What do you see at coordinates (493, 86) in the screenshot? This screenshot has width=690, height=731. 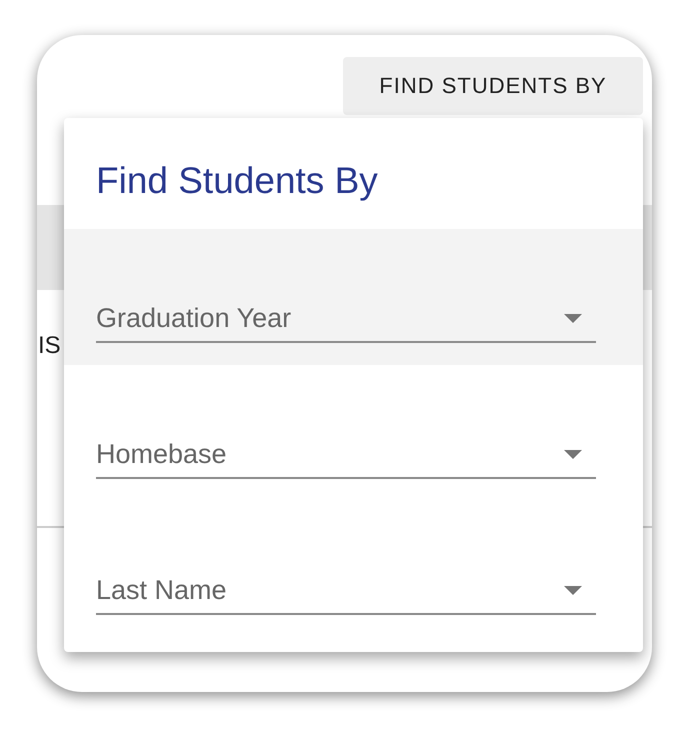 I see `find-students-button: FIND STUDENTS BY` at bounding box center [493, 86].